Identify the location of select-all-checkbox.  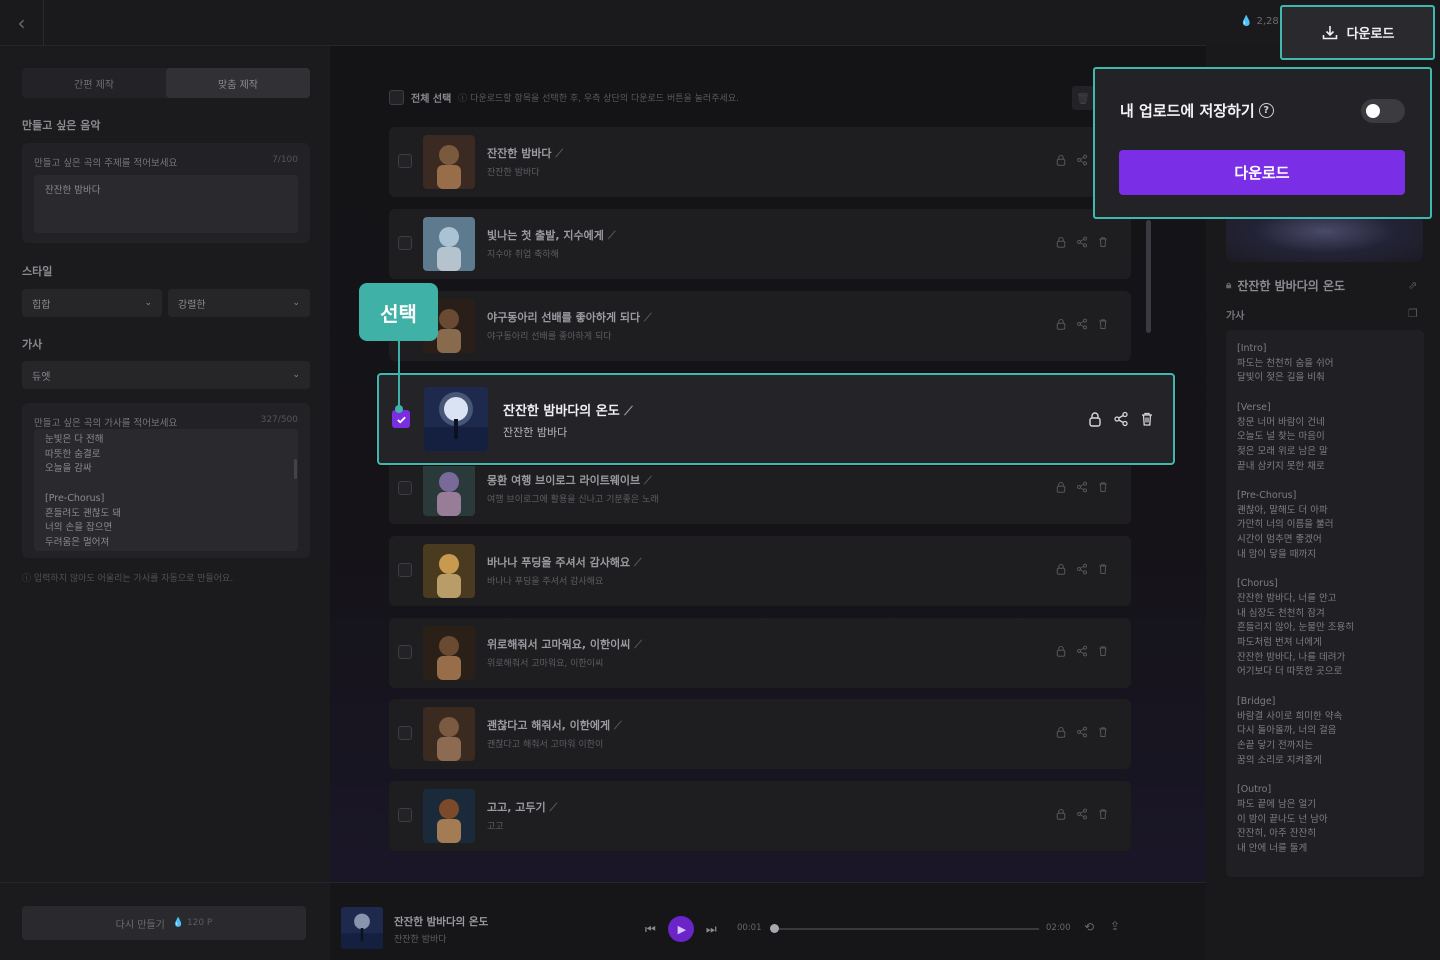
(396, 97).